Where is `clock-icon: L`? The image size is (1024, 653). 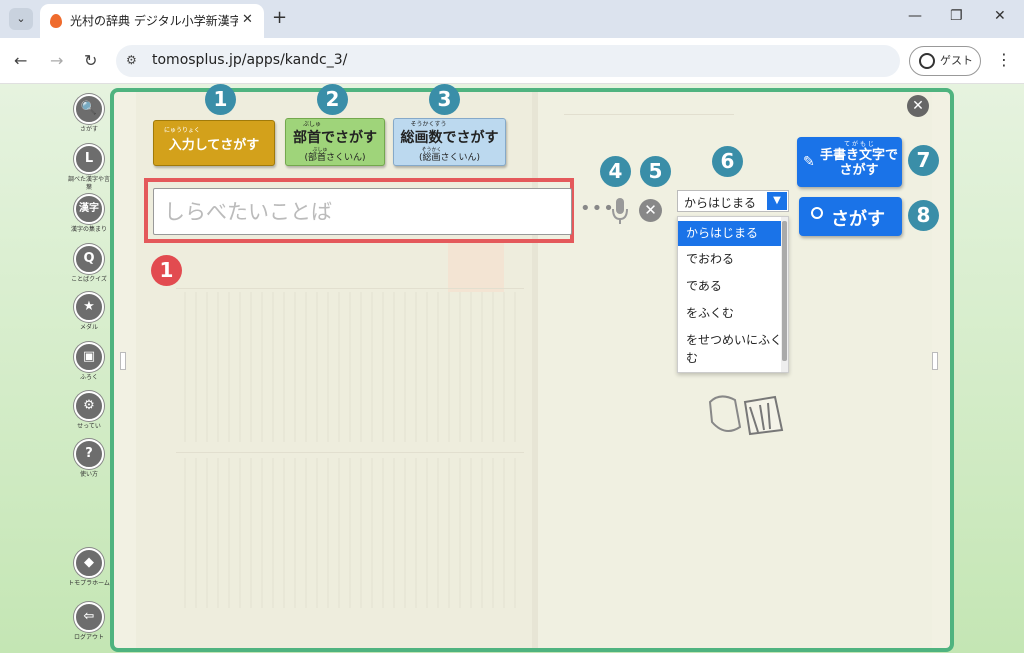
clock-icon: L is located at coordinates (89, 159).